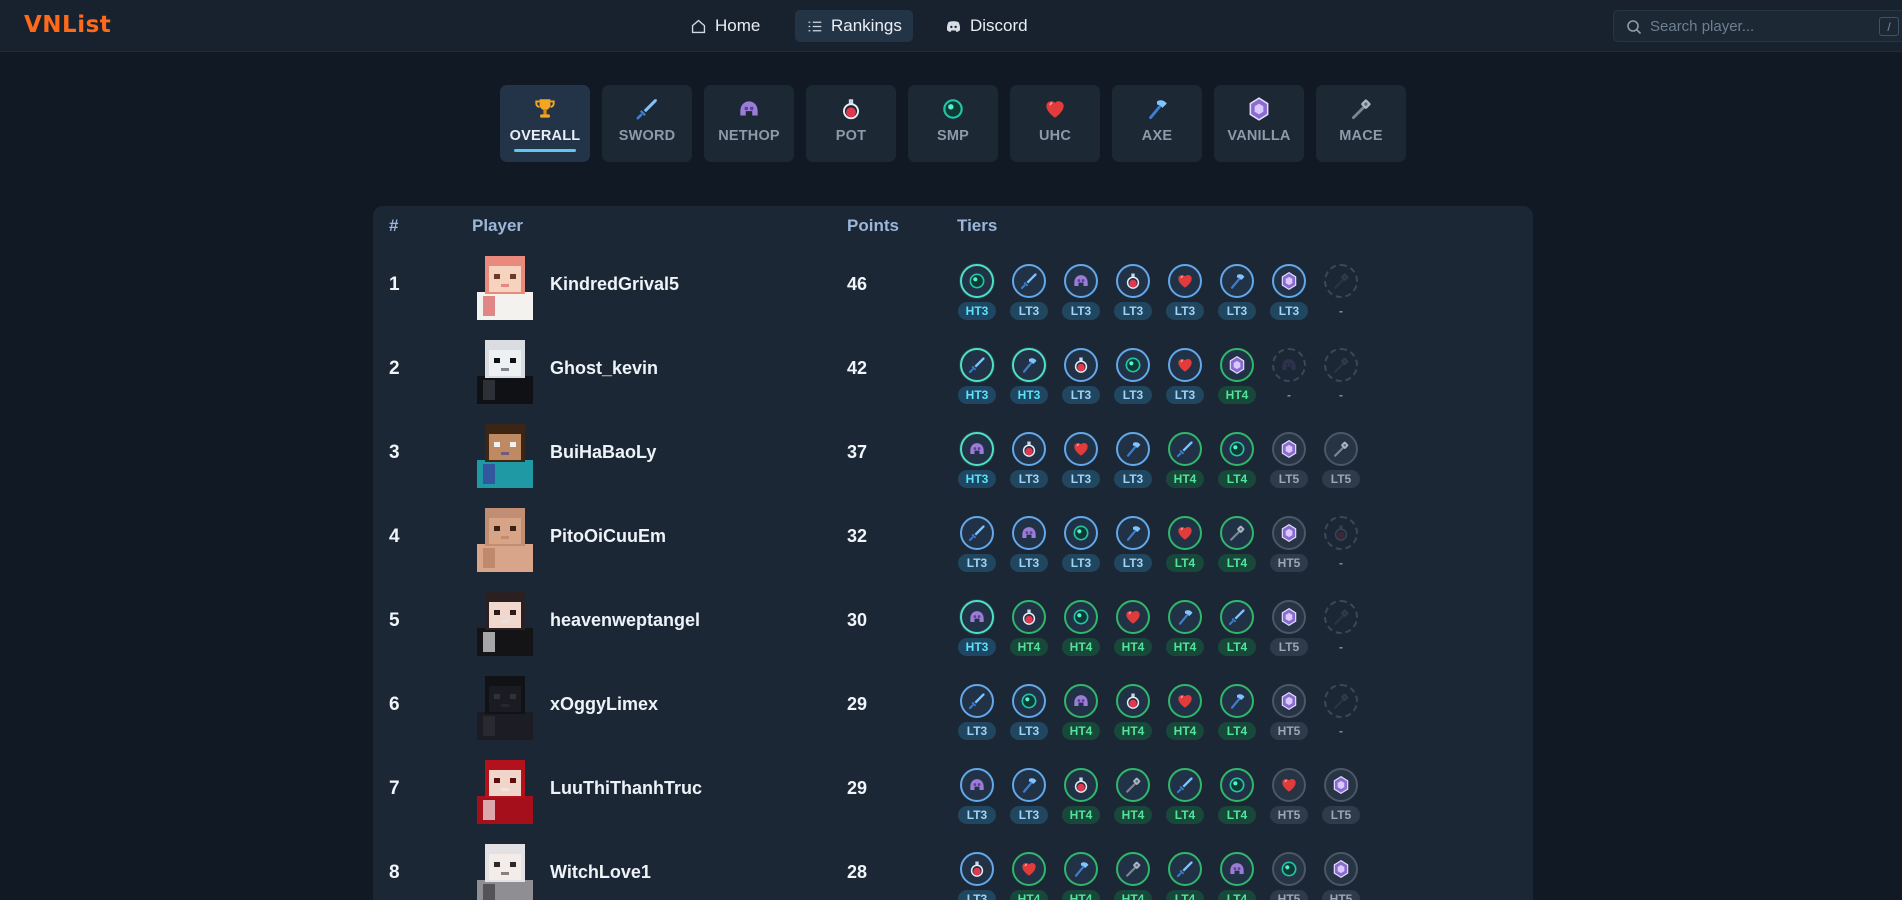  What do you see at coordinates (977, 294) in the screenshot?
I see `tier-smp: HT3` at bounding box center [977, 294].